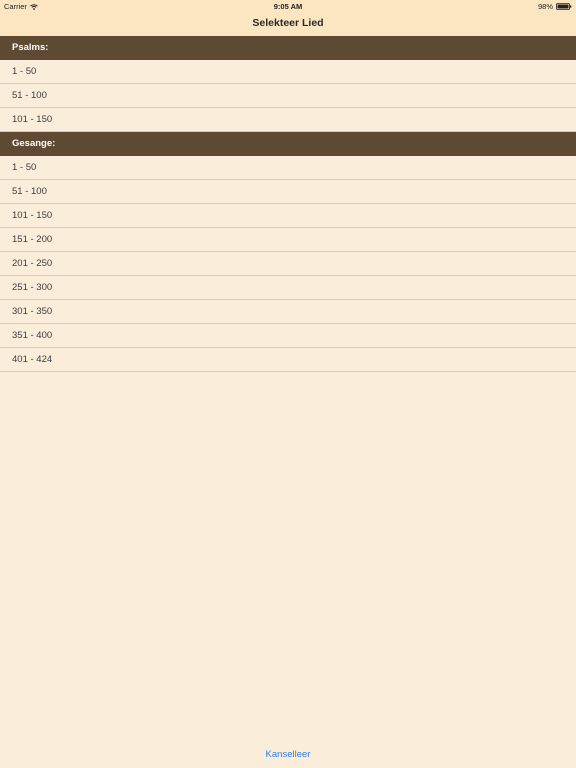  I want to click on list-item: 301 - 350, so click(288, 312).